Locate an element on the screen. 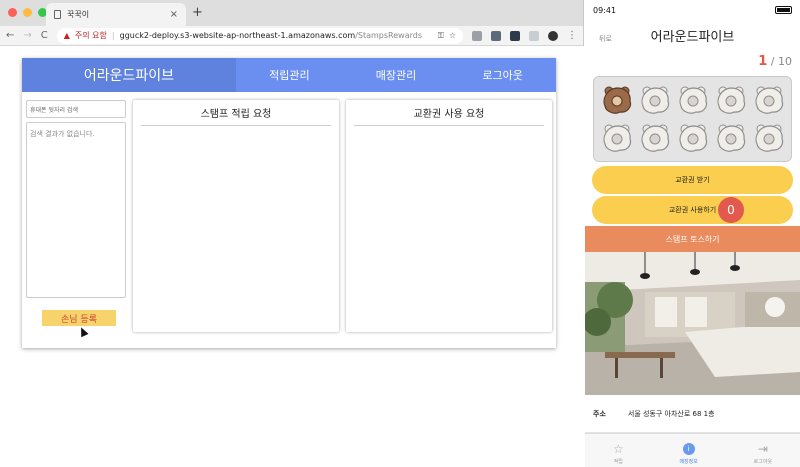 This screenshot has height=467, width=800. use-coupon-button: 교환권 사용하기 0 is located at coordinates (692, 210).